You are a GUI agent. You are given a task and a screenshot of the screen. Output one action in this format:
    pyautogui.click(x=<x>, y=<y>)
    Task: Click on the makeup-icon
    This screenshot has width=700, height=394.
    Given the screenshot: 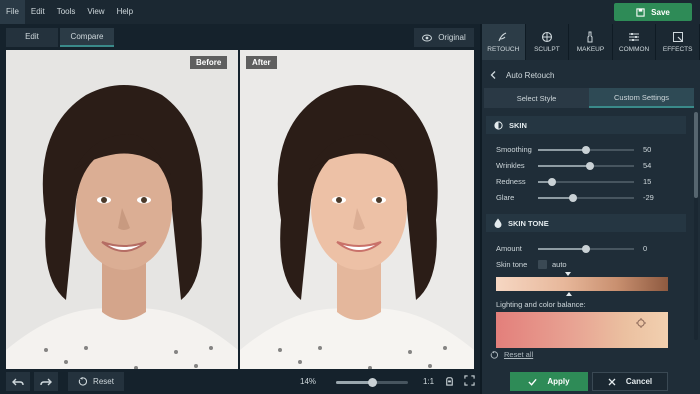 What is the action you would take?
    pyautogui.click(x=590, y=37)
    